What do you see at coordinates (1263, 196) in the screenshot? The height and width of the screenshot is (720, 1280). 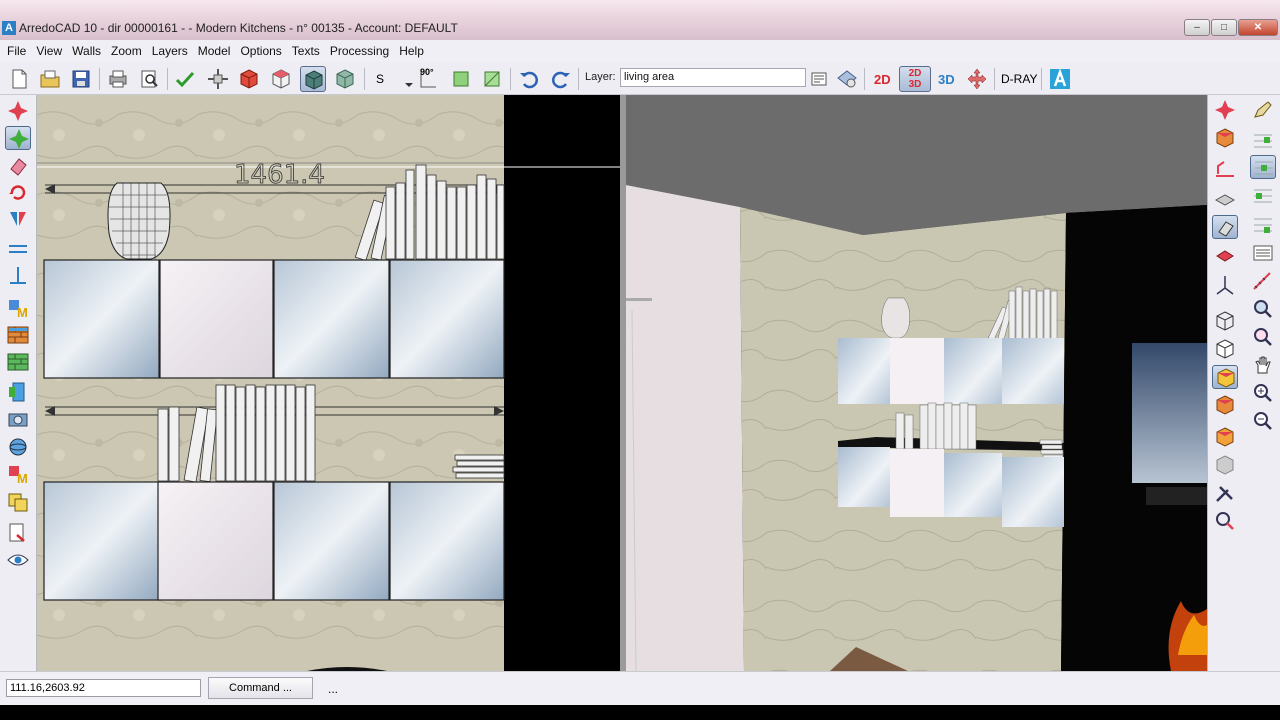 I see `snap-select-icon` at bounding box center [1263, 196].